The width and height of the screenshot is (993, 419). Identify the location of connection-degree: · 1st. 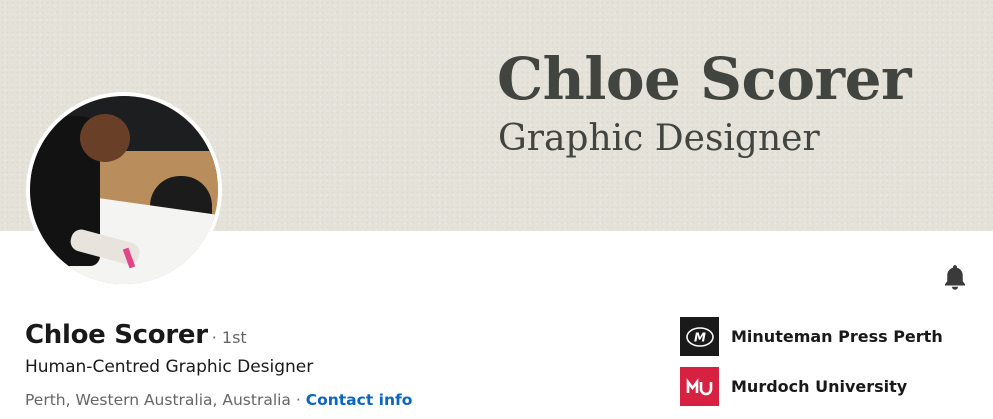
(229, 337).